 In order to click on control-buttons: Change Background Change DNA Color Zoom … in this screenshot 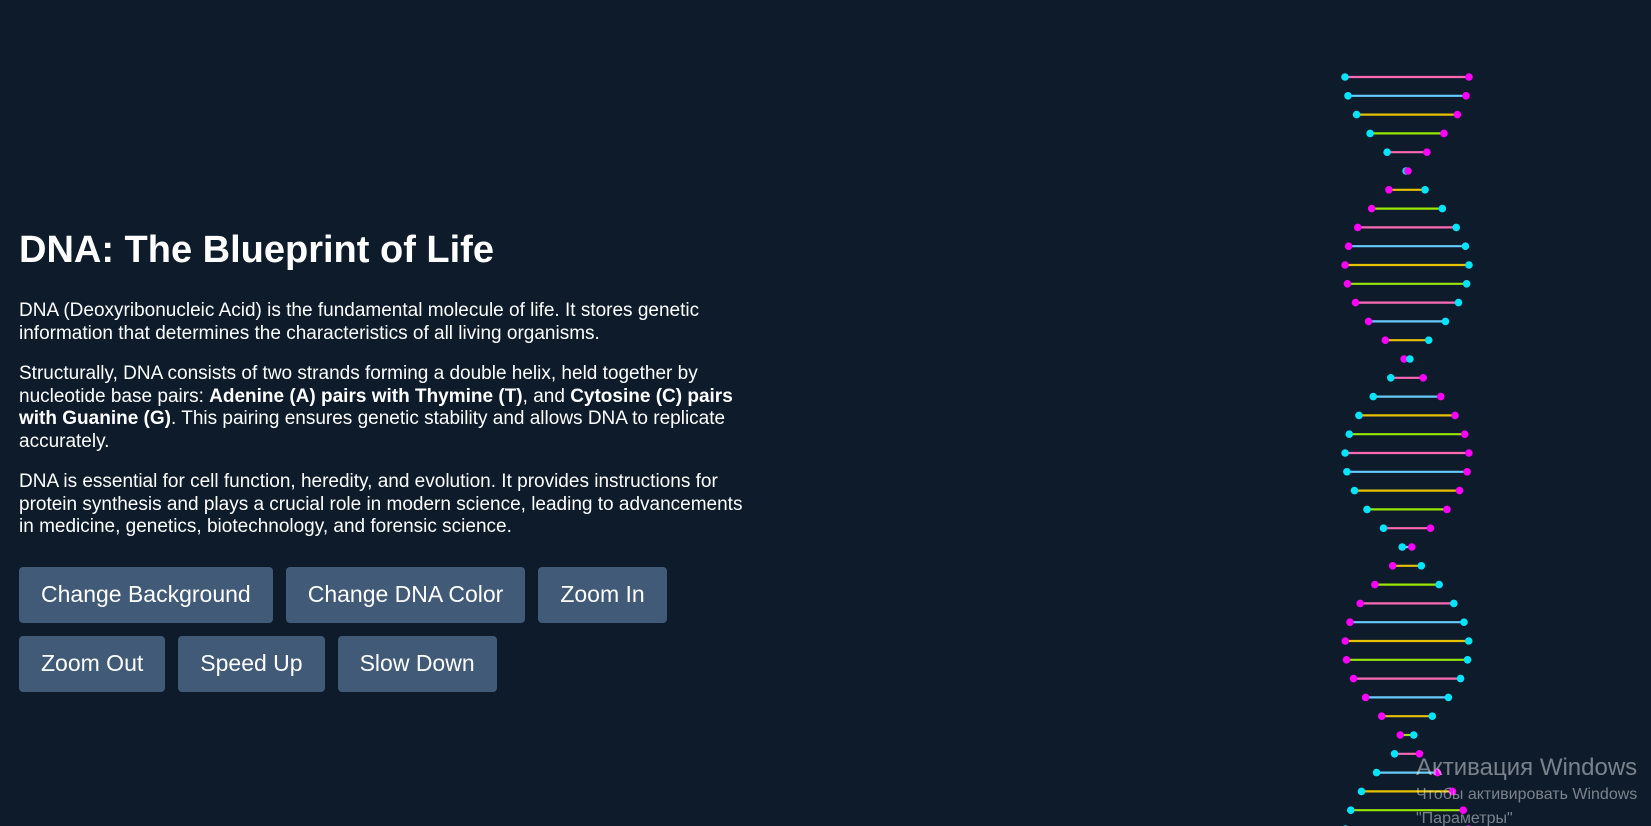, I will do `click(389, 635)`.